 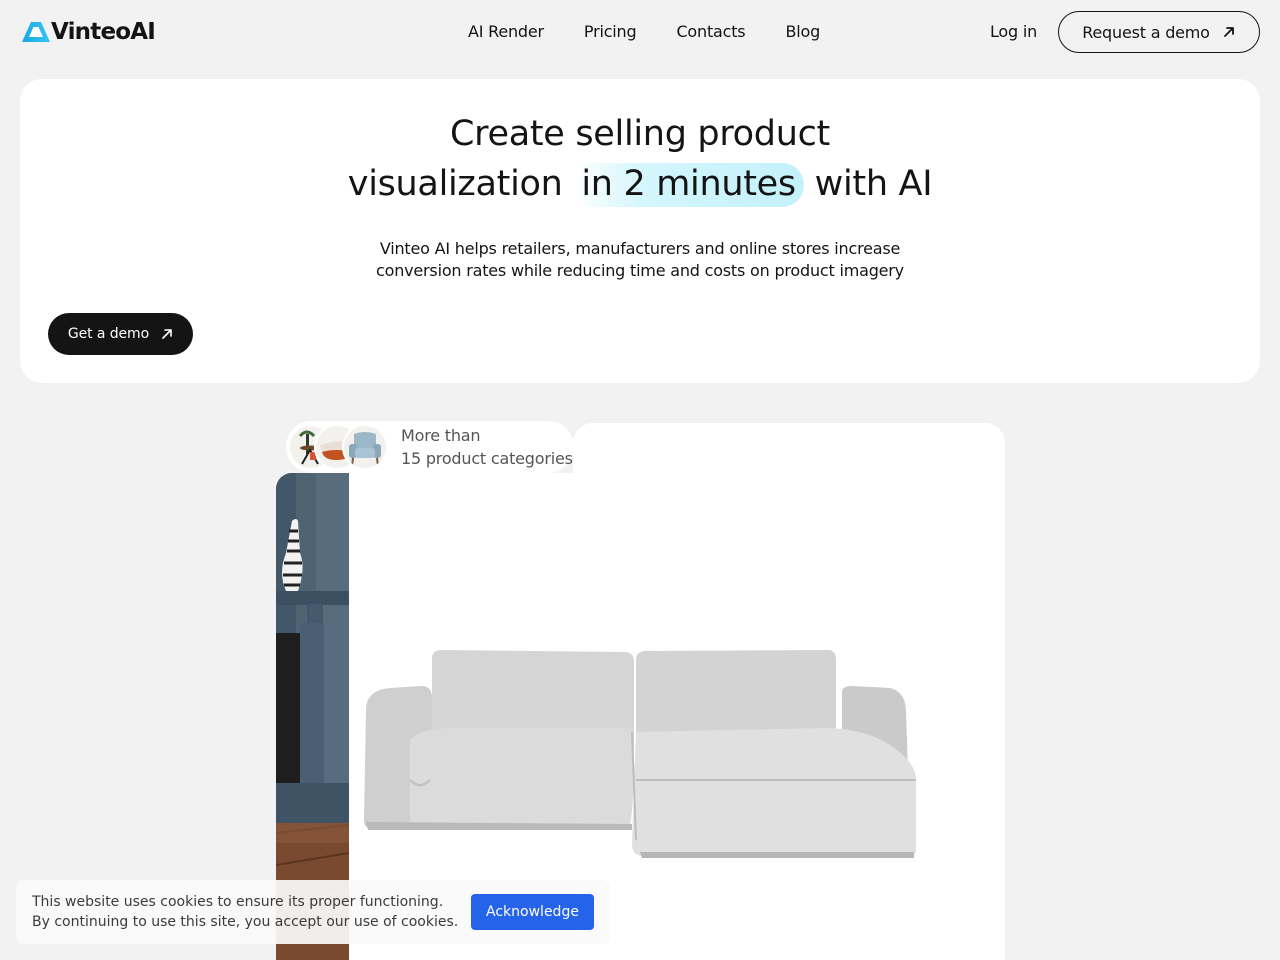 I want to click on logo-mark-icon, so click(x=36, y=32).